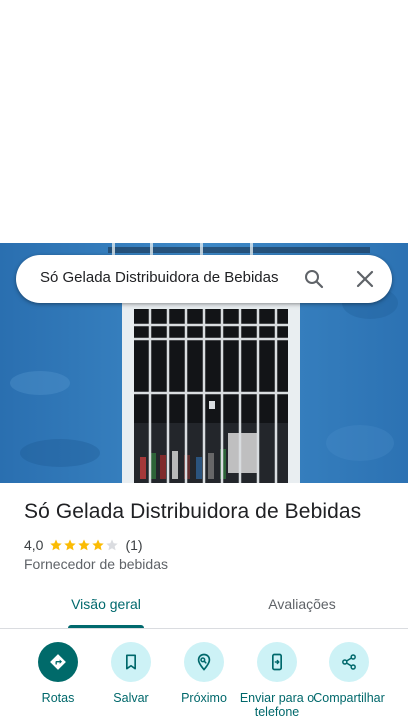  I want to click on search-icon, so click(314, 279).